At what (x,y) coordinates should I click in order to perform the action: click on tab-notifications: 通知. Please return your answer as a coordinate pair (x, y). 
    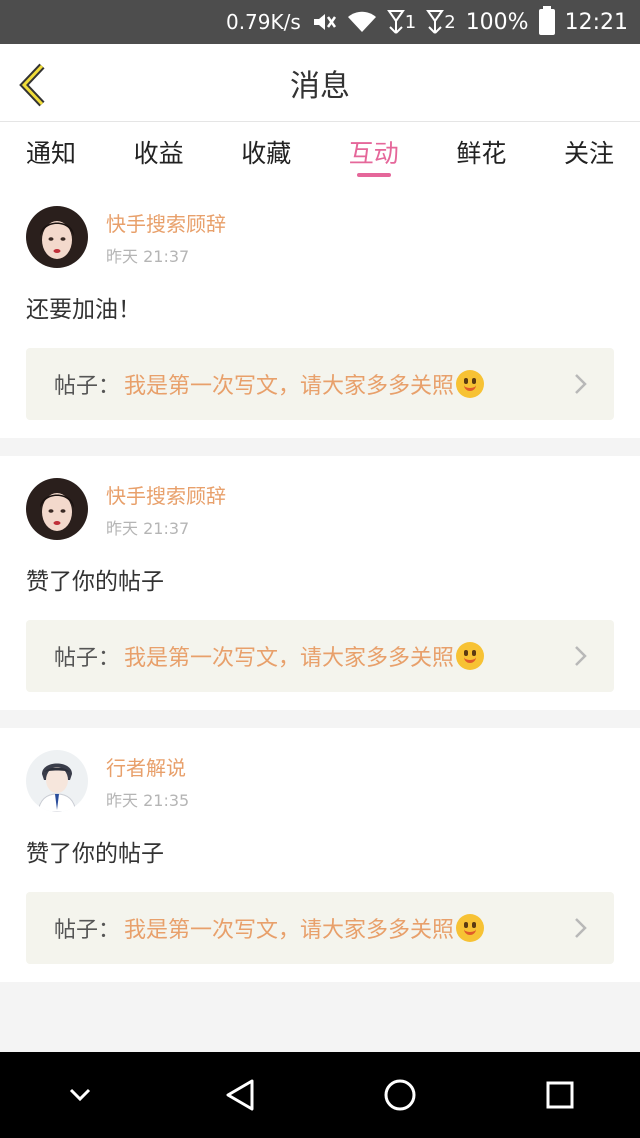
    Looking at the image, I should click on (51, 153).